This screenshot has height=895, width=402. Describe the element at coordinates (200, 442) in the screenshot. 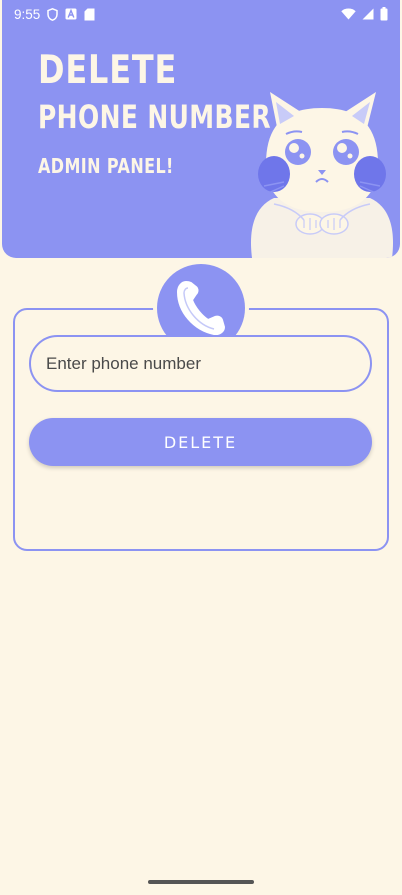

I see `delete-button: DELETE` at that location.